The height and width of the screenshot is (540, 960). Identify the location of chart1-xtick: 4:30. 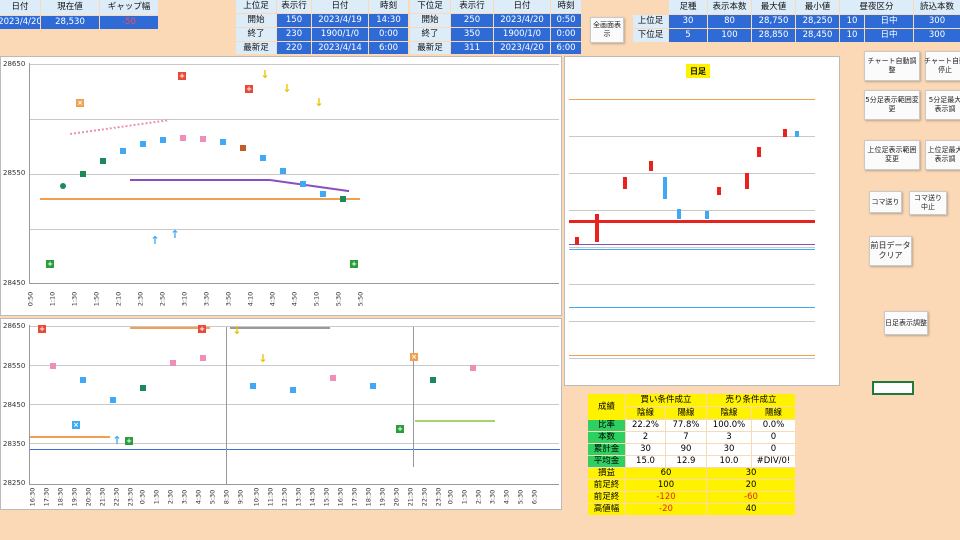
(272, 299).